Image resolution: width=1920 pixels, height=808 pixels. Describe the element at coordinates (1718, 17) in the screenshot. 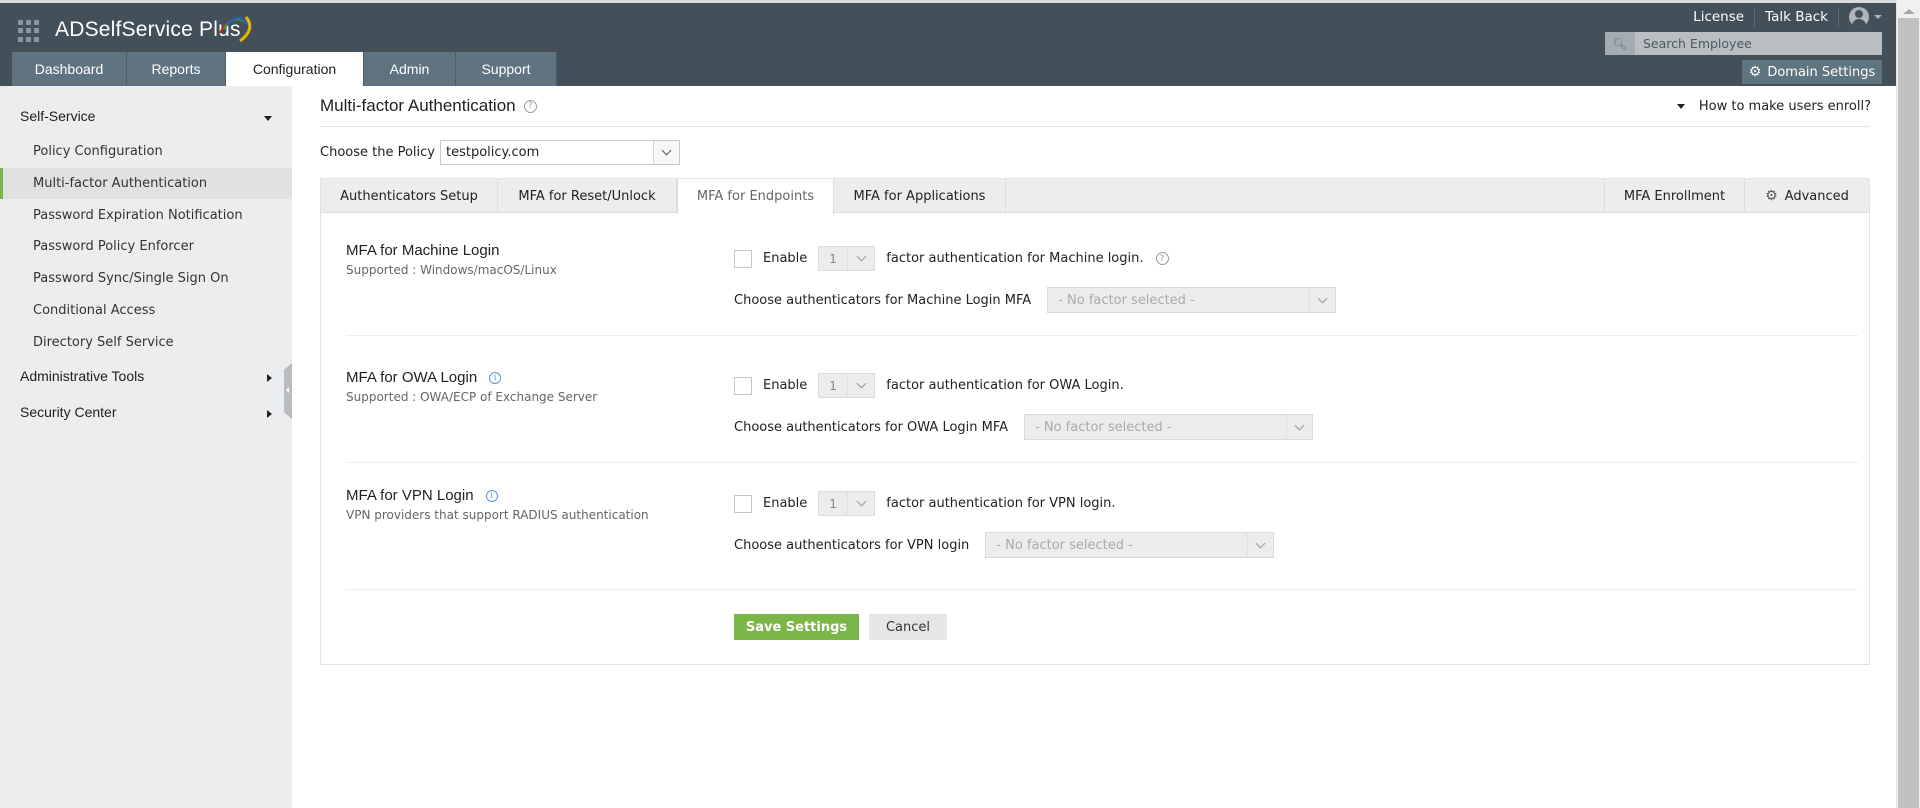

I see `license-link: License` at that location.